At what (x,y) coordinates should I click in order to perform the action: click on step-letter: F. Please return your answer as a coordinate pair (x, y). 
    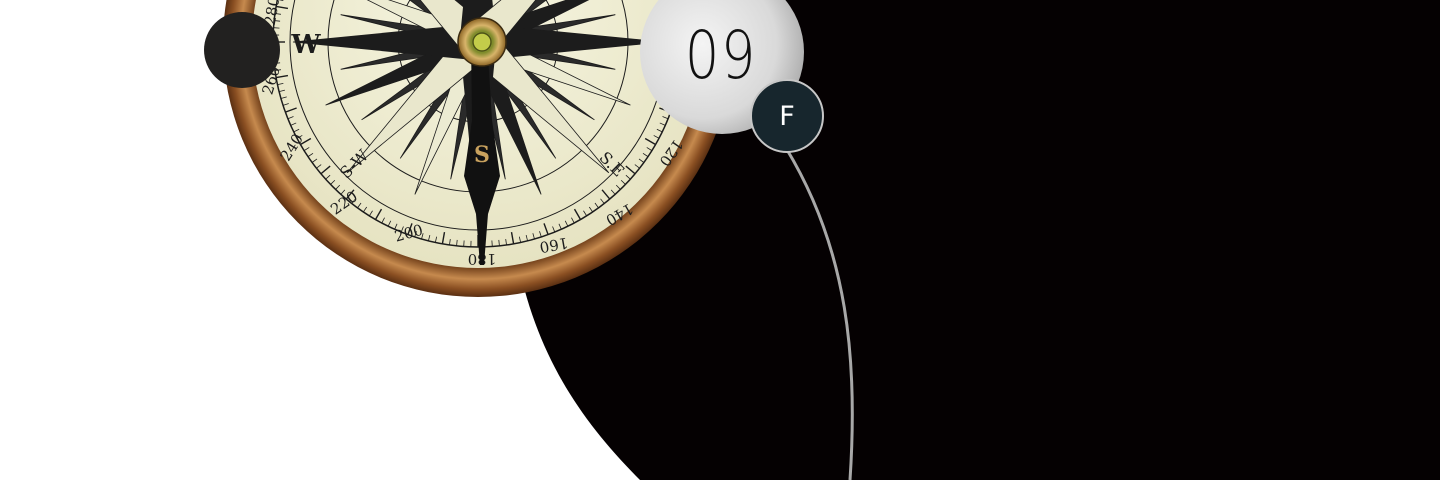
    Looking at the image, I should click on (787, 116).